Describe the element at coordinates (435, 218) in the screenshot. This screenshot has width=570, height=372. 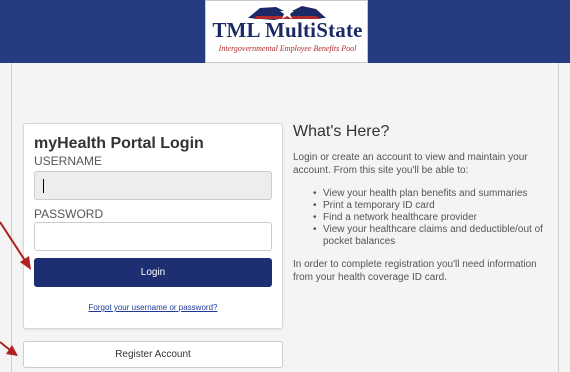
I see `list-item: Find a network healthcare provider` at that location.